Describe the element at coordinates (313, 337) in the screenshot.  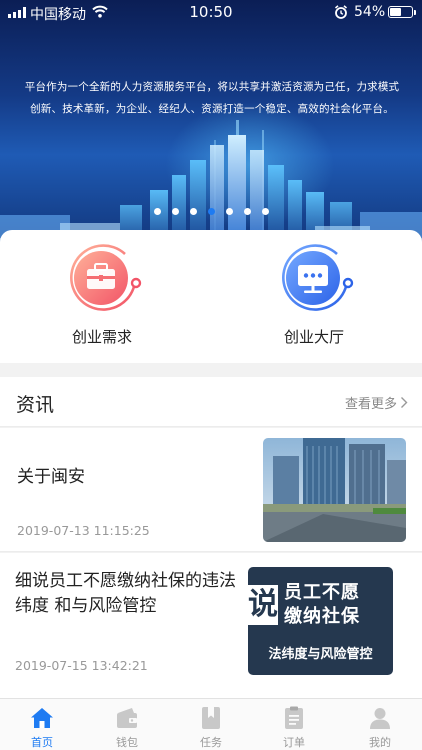
I see `startup-hall-label: 创业大厅` at that location.